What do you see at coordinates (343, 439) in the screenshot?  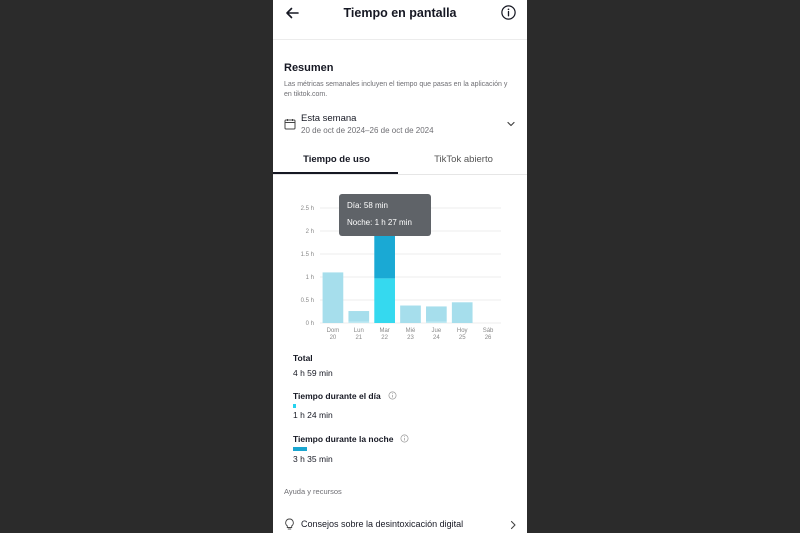 I see `night-time-label: Tiempo durante la noche` at bounding box center [343, 439].